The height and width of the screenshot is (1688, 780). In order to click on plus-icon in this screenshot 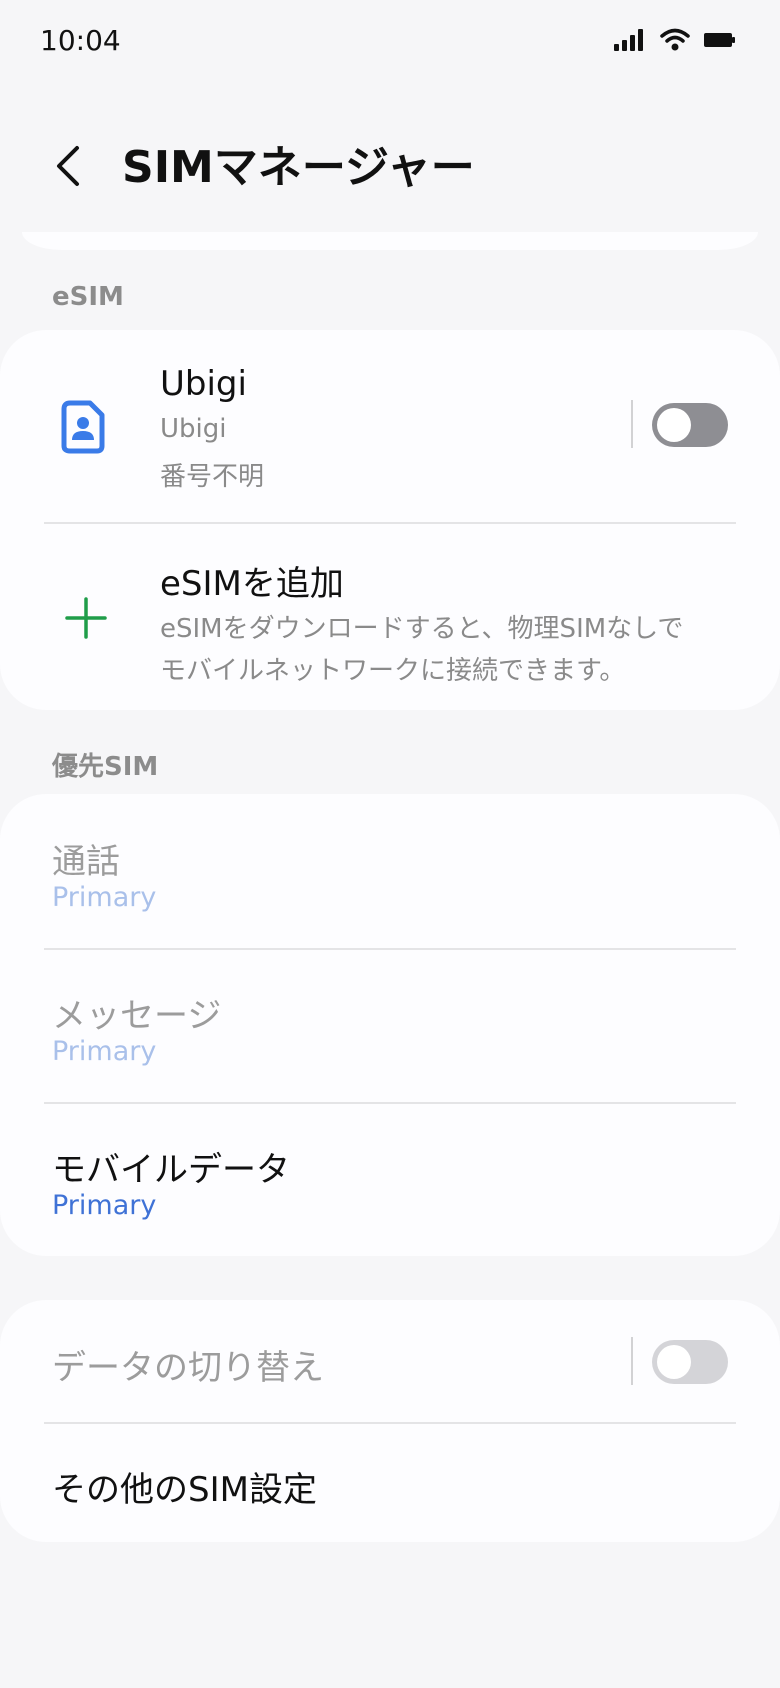, I will do `click(86, 620)`.